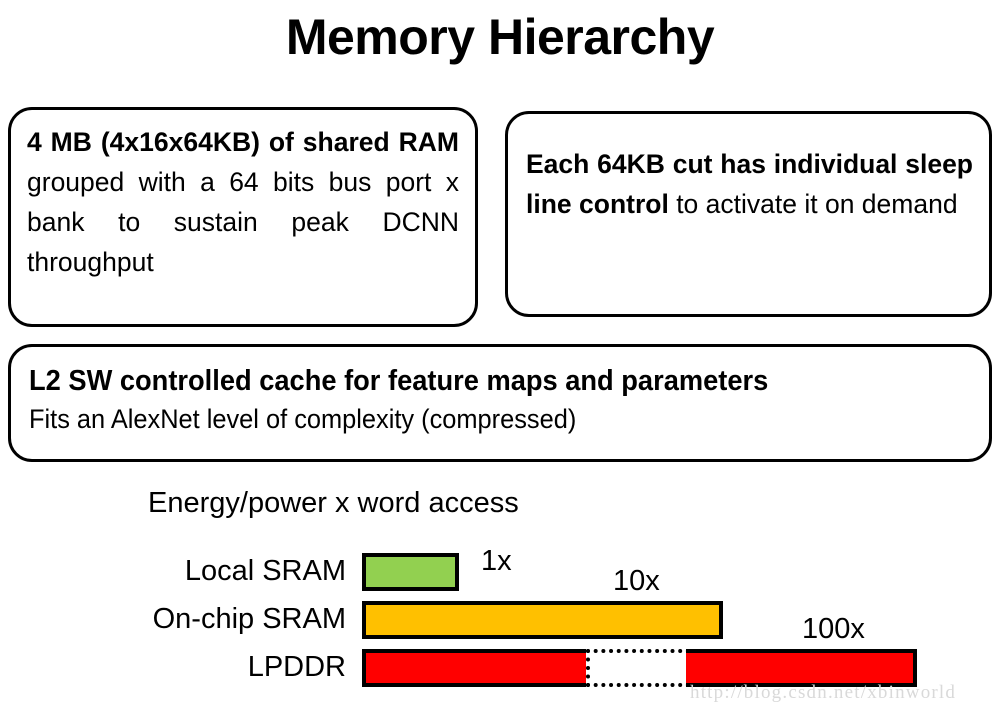  What do you see at coordinates (833, 629) in the screenshot?
I see `value-label-100x: 100x` at bounding box center [833, 629].